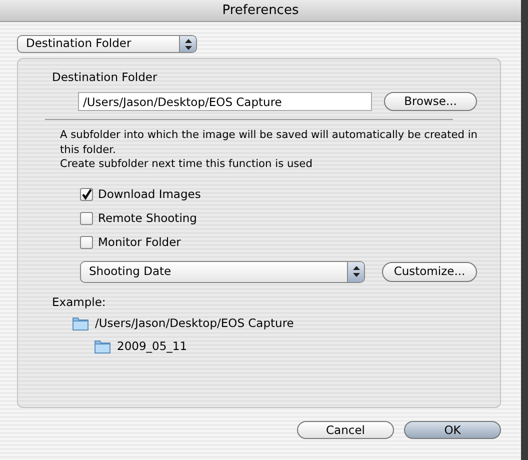 Image resolution: width=528 pixels, height=460 pixels. Describe the element at coordinates (105, 77) in the screenshot. I see `section-label: Destination Folder` at that location.